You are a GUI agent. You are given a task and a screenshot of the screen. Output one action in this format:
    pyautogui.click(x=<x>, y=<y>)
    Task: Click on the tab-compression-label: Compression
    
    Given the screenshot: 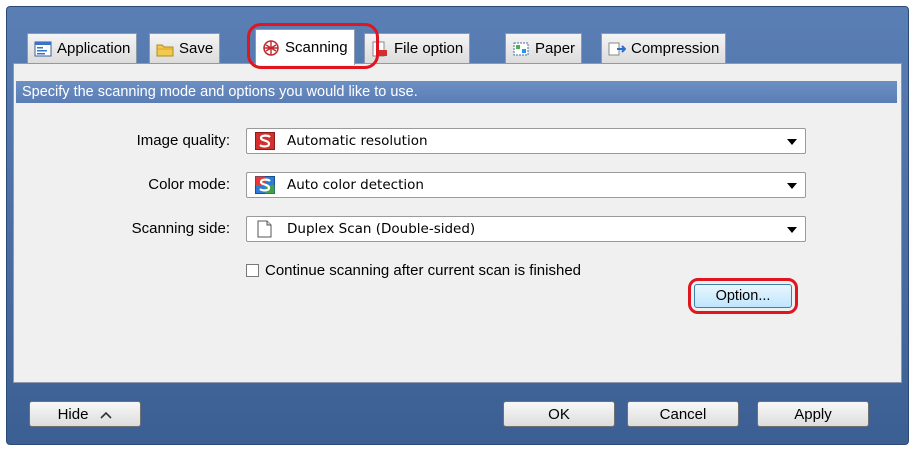 What is the action you would take?
    pyautogui.click(x=675, y=48)
    